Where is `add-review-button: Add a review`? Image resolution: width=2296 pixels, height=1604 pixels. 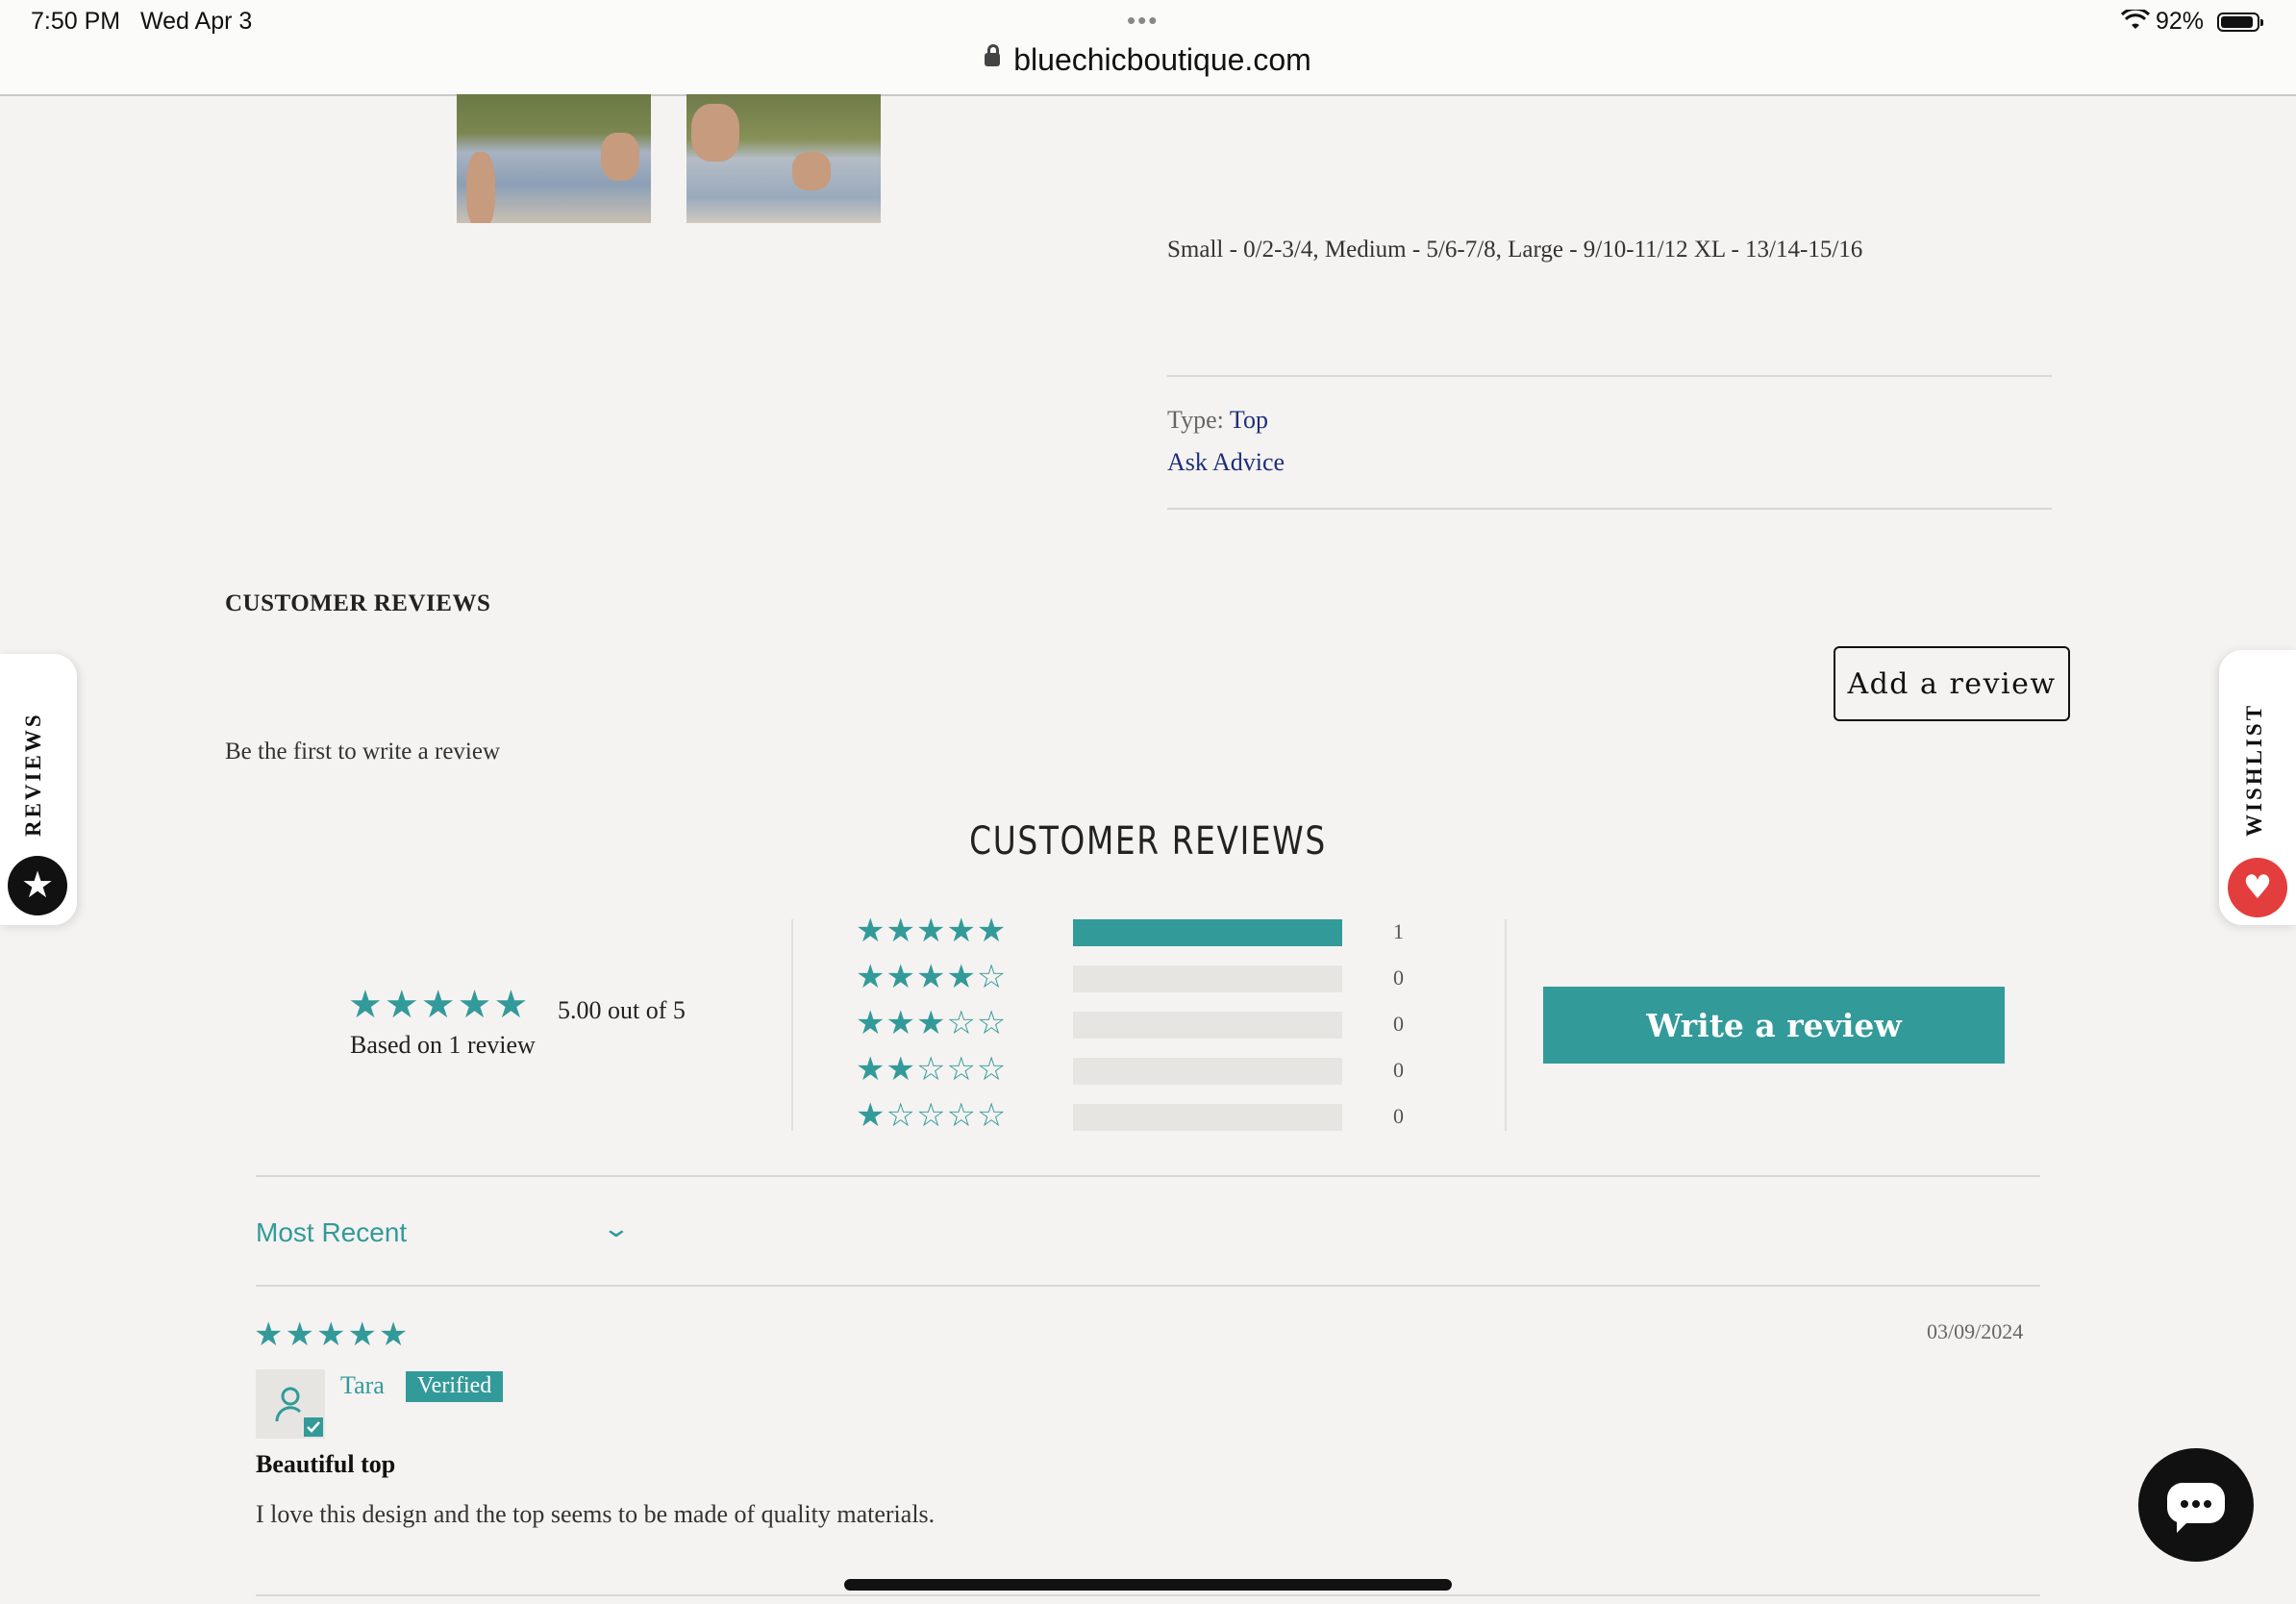
add-review-button: Add a review is located at coordinates (1952, 683).